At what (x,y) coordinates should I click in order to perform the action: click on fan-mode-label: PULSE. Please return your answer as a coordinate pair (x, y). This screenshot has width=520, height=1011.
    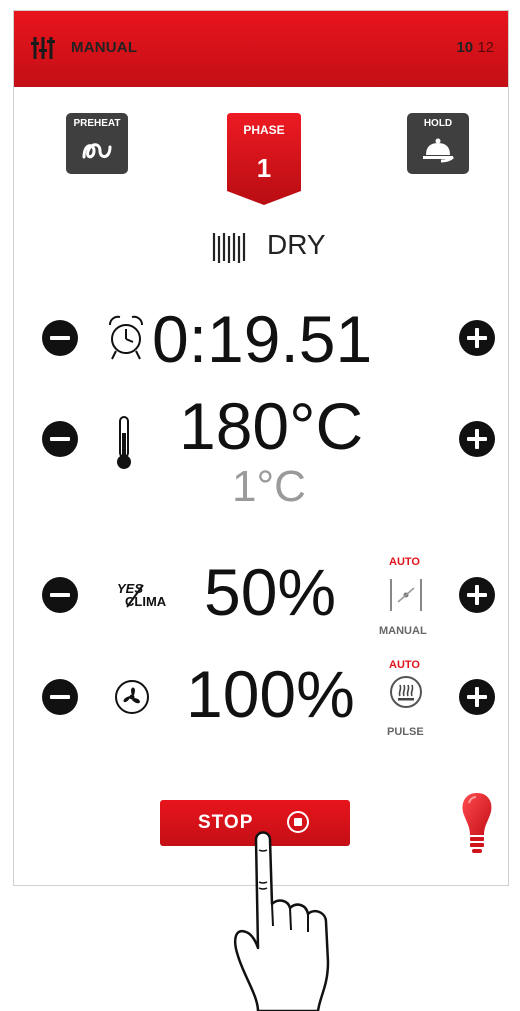
    Looking at the image, I should click on (405, 732).